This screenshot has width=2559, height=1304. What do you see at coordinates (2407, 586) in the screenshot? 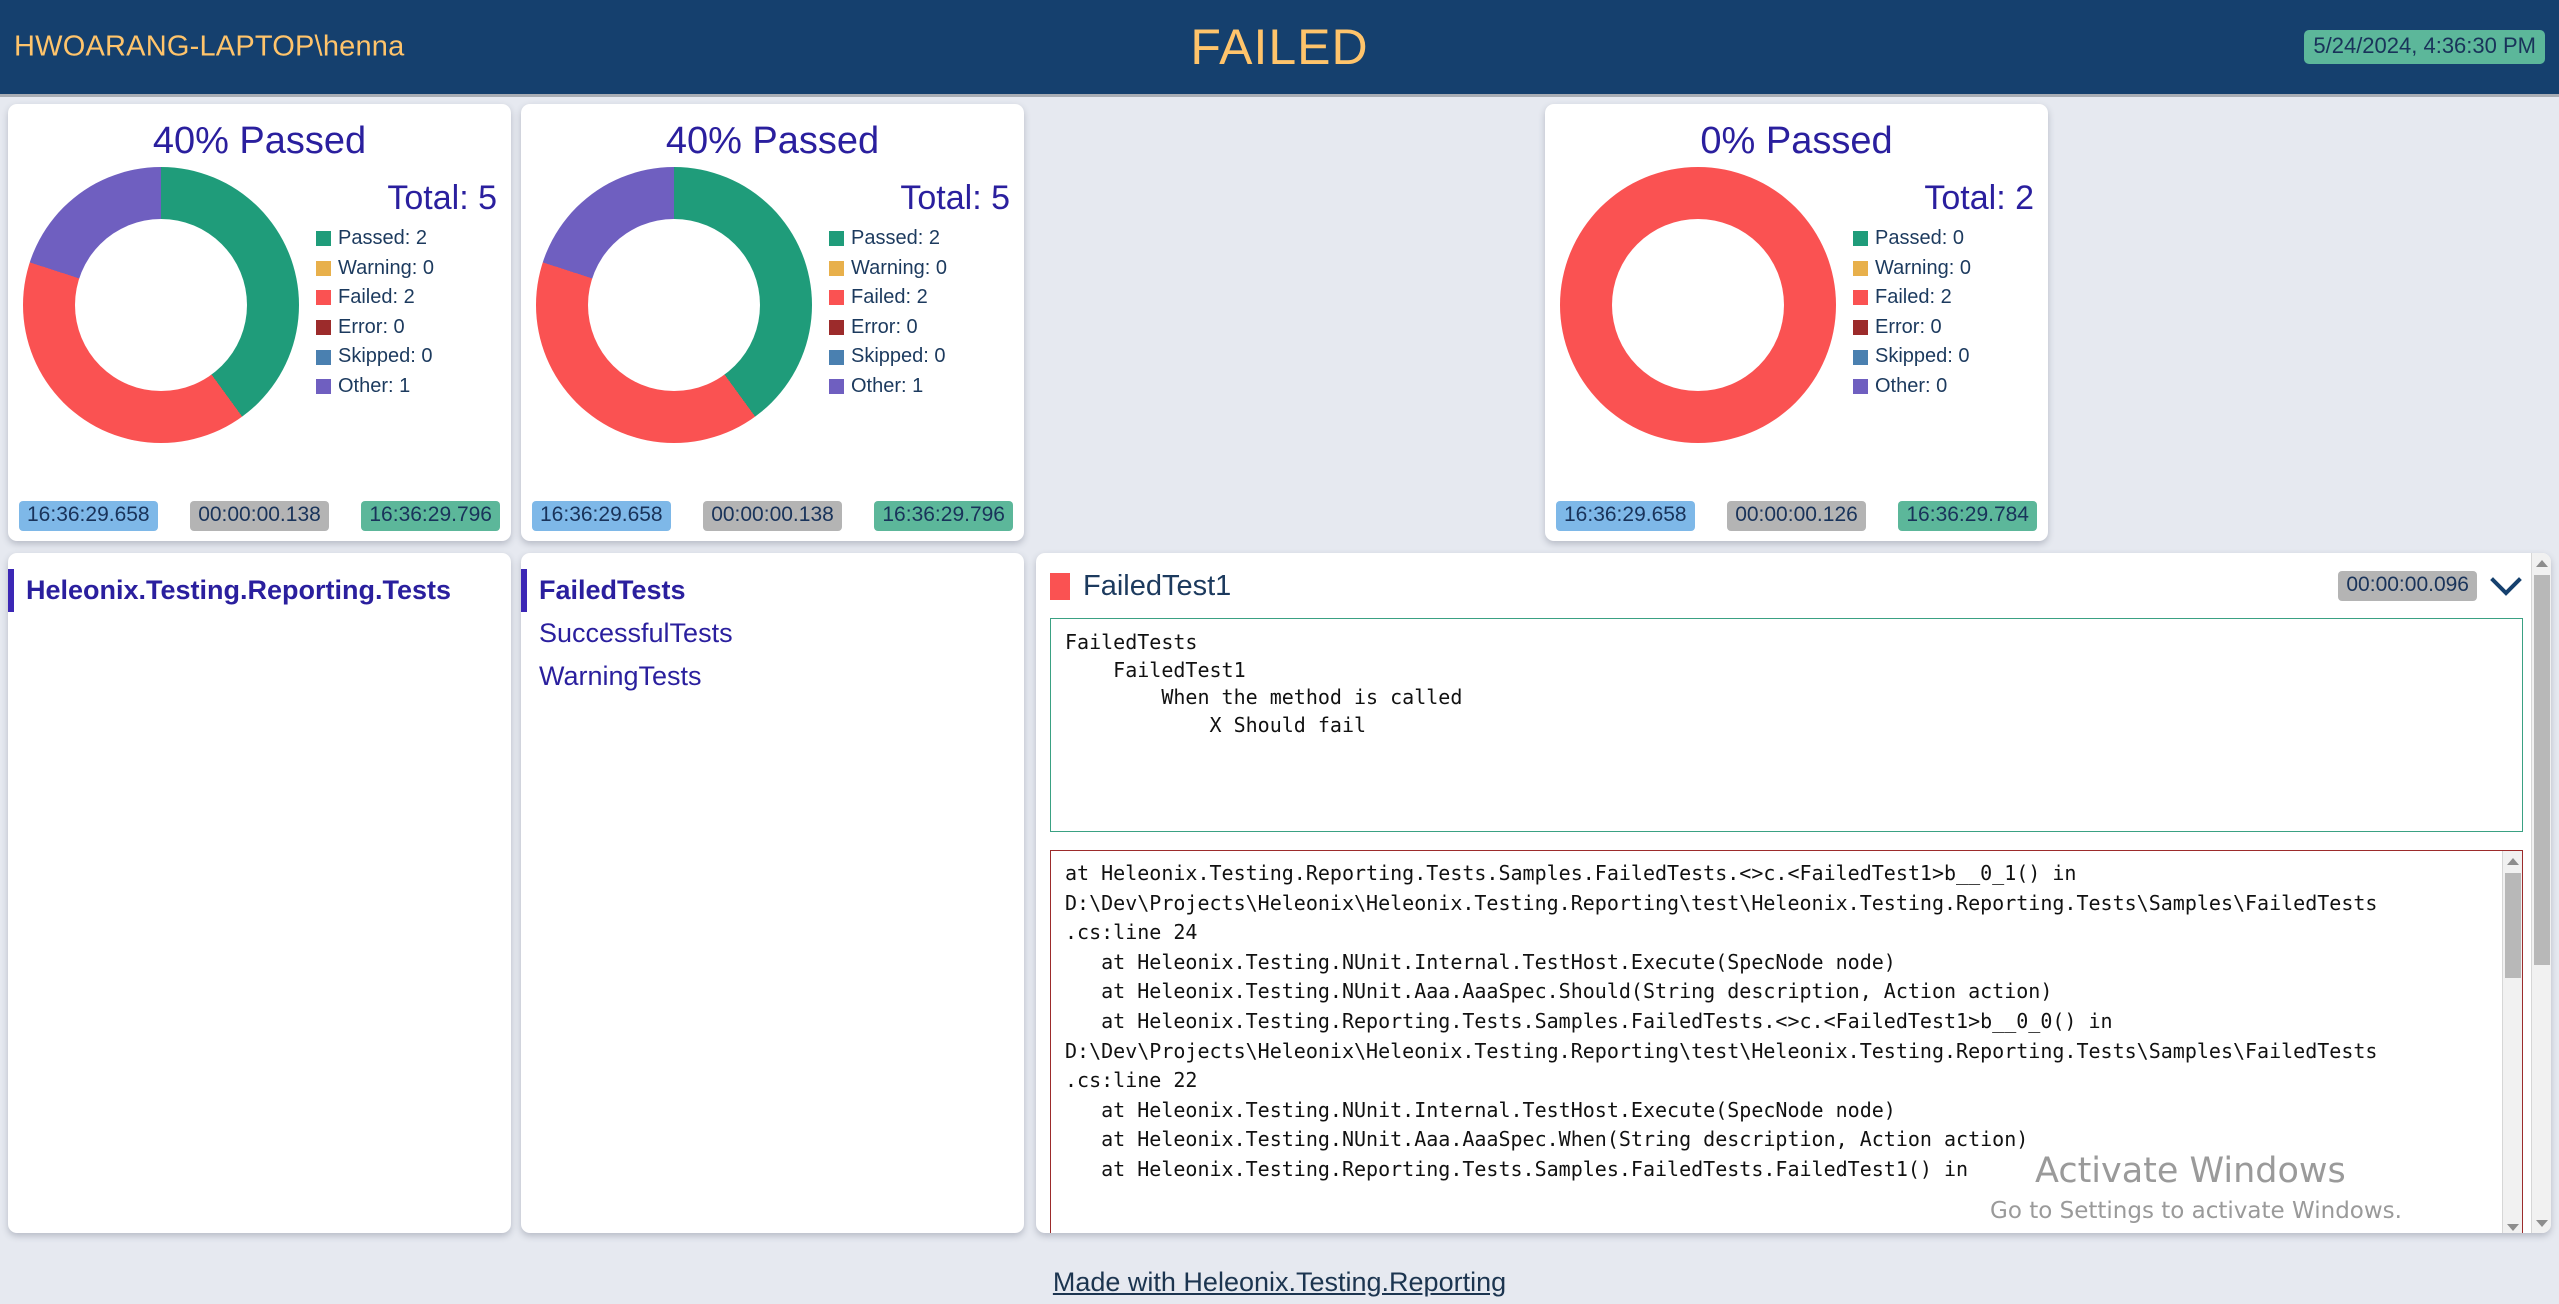
I see `test-duration-badge: 00:00:00.096` at bounding box center [2407, 586].